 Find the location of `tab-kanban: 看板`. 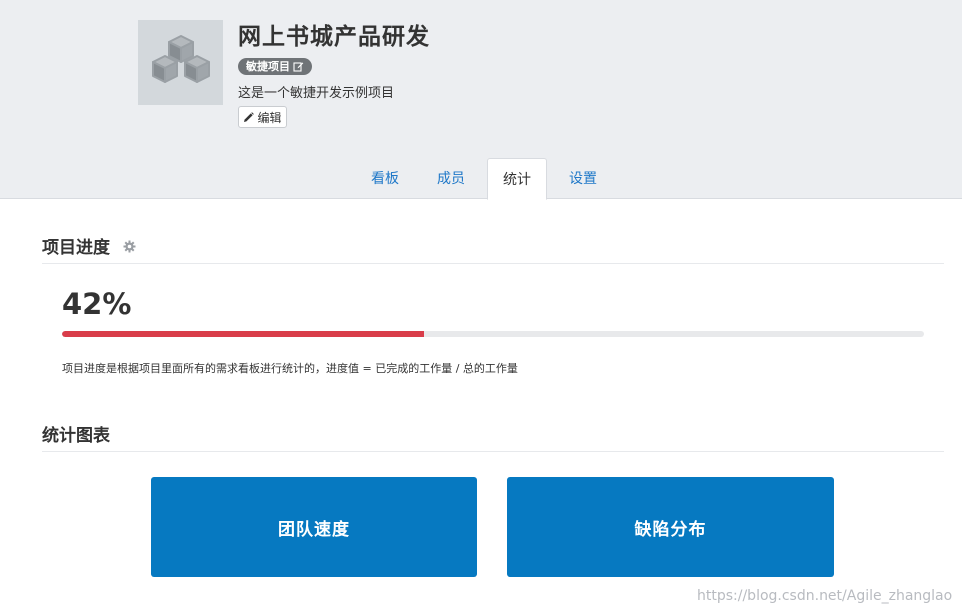

tab-kanban: 看板 is located at coordinates (385, 179).